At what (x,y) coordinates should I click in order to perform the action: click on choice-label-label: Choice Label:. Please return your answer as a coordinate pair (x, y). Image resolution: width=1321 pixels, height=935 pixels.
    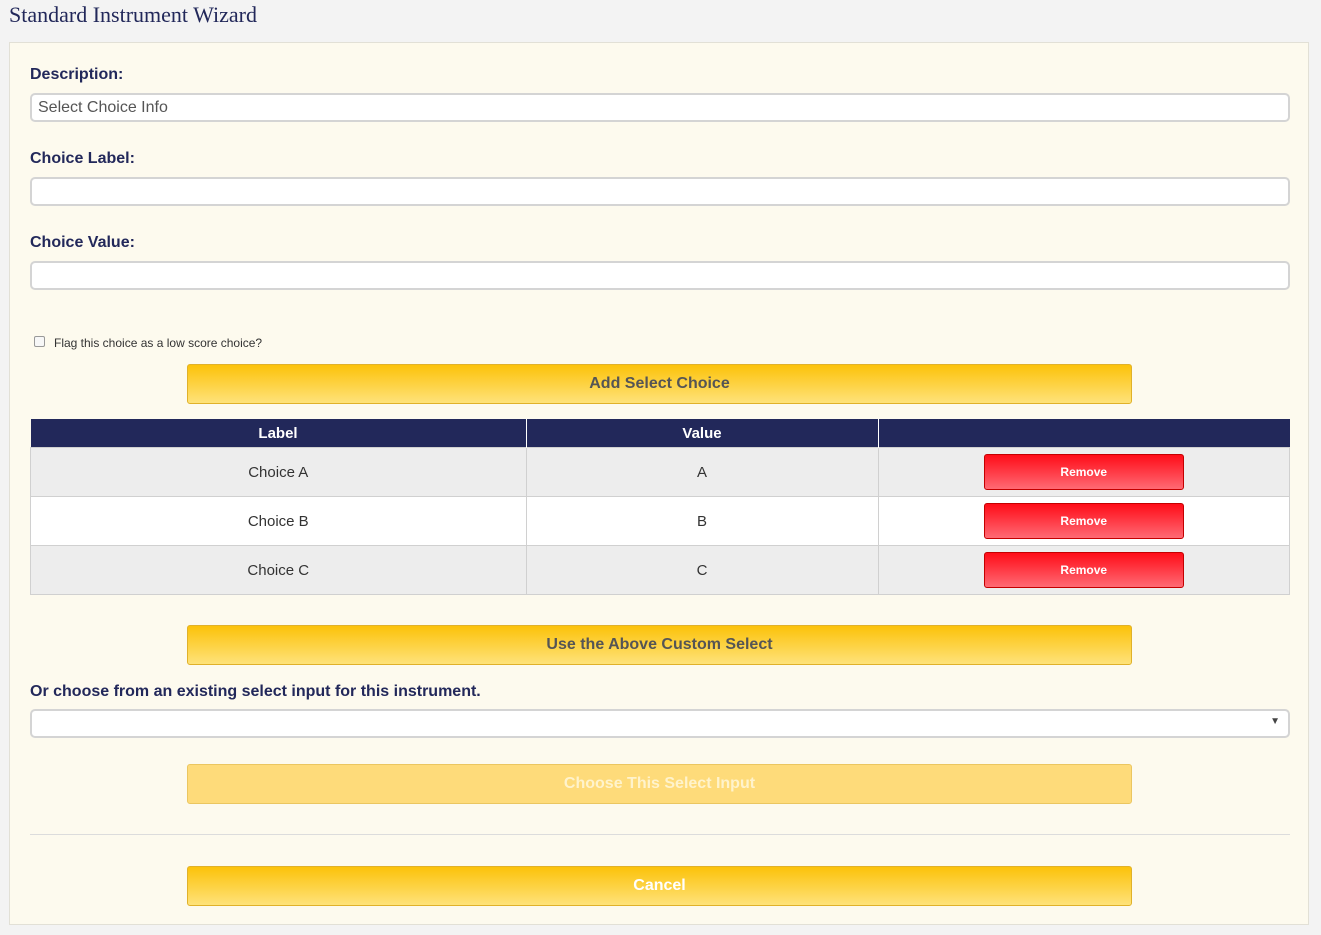
    Looking at the image, I should click on (82, 158).